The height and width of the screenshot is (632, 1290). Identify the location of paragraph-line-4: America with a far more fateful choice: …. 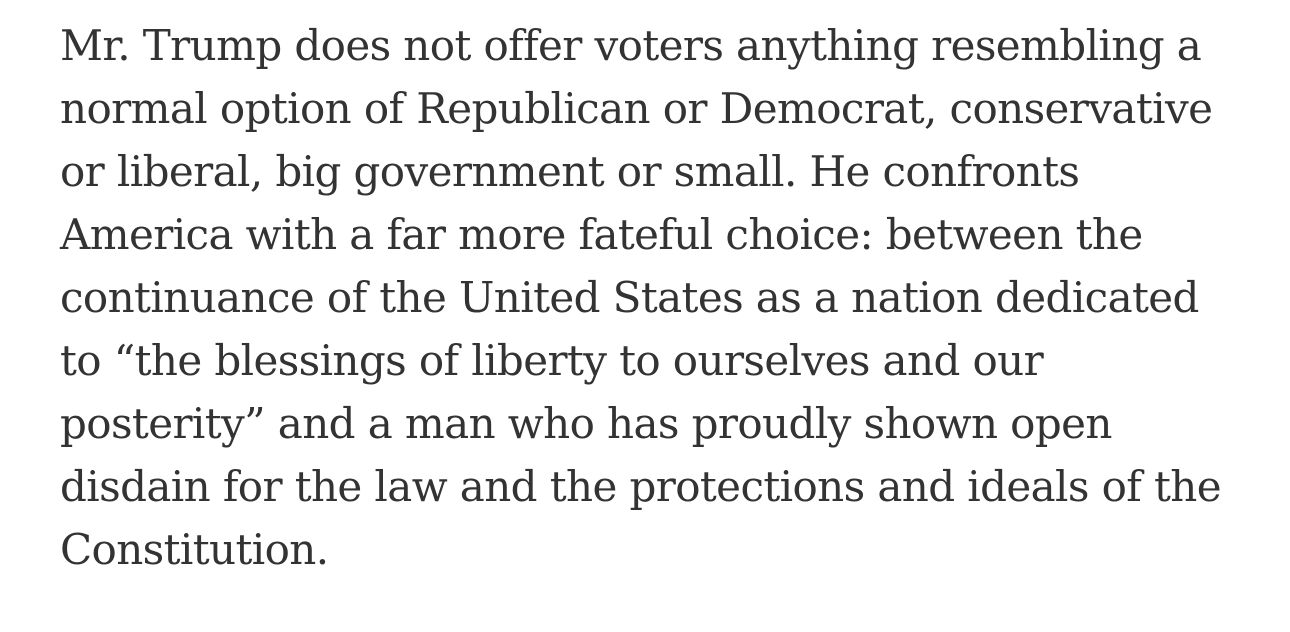
(601, 234).